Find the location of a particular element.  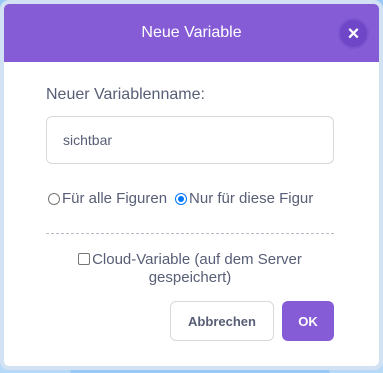

radio-option-this-sprite: Nur für diese Figur is located at coordinates (244, 198).